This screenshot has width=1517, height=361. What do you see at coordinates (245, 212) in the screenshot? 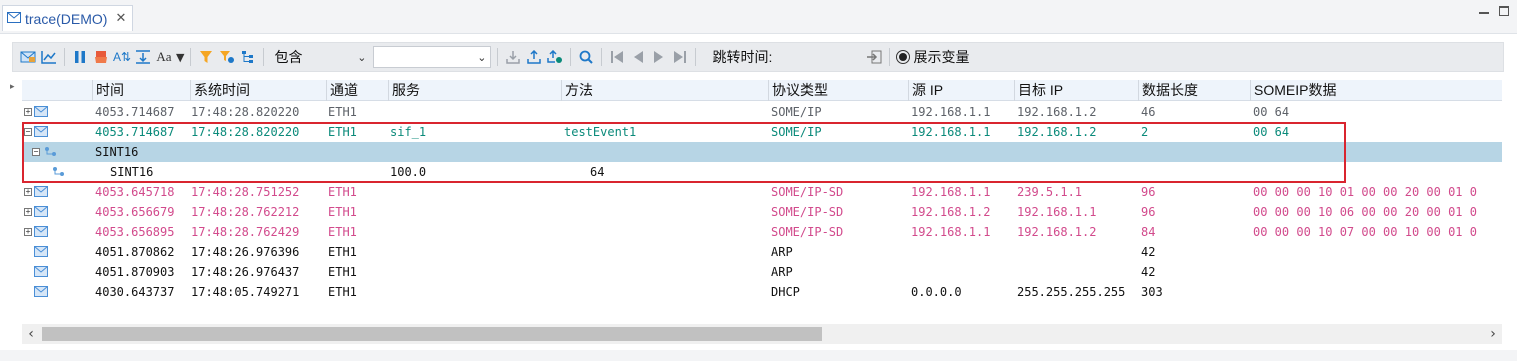
I see `cell-systime: 17:48:28.762212` at bounding box center [245, 212].